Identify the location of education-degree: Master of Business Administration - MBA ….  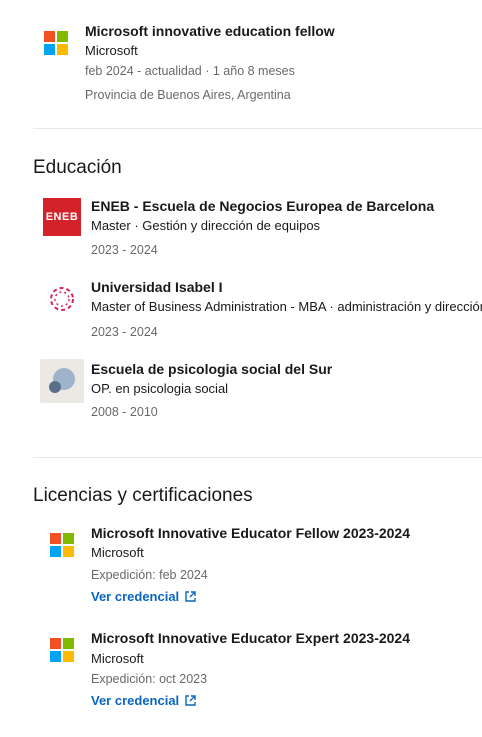
(286, 306).